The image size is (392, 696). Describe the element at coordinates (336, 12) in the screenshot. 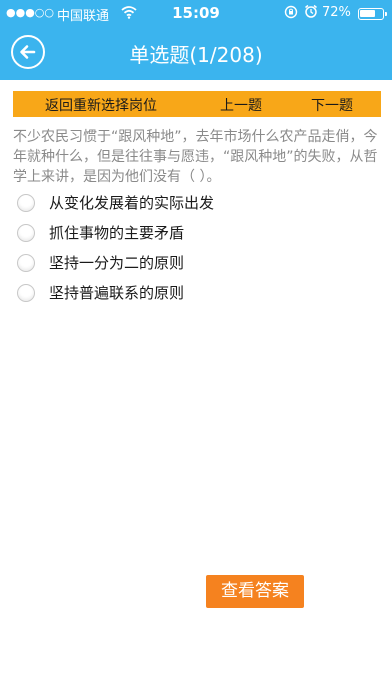

I see `battery-percent: 72%` at that location.